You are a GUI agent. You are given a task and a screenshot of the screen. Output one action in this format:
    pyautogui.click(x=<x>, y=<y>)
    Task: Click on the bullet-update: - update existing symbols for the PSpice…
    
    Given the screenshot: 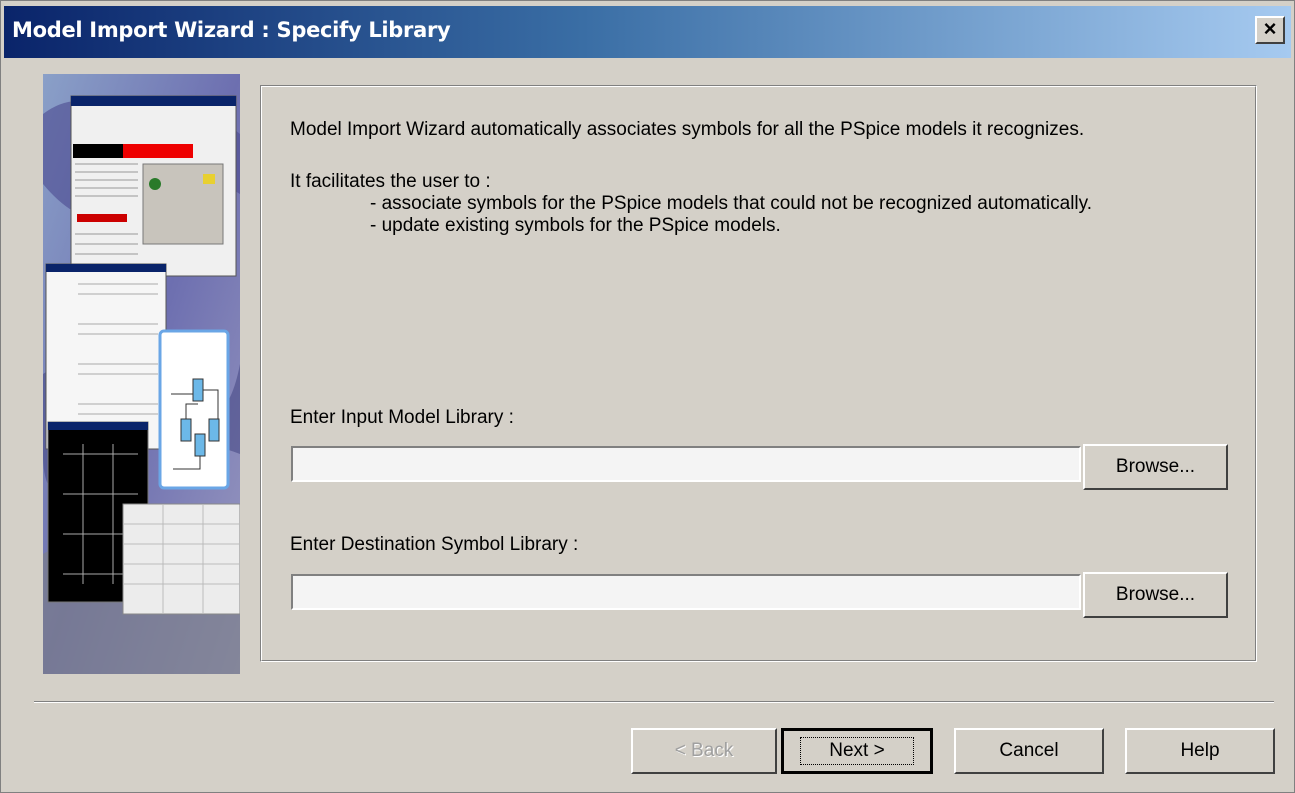 What is the action you would take?
    pyautogui.click(x=575, y=225)
    